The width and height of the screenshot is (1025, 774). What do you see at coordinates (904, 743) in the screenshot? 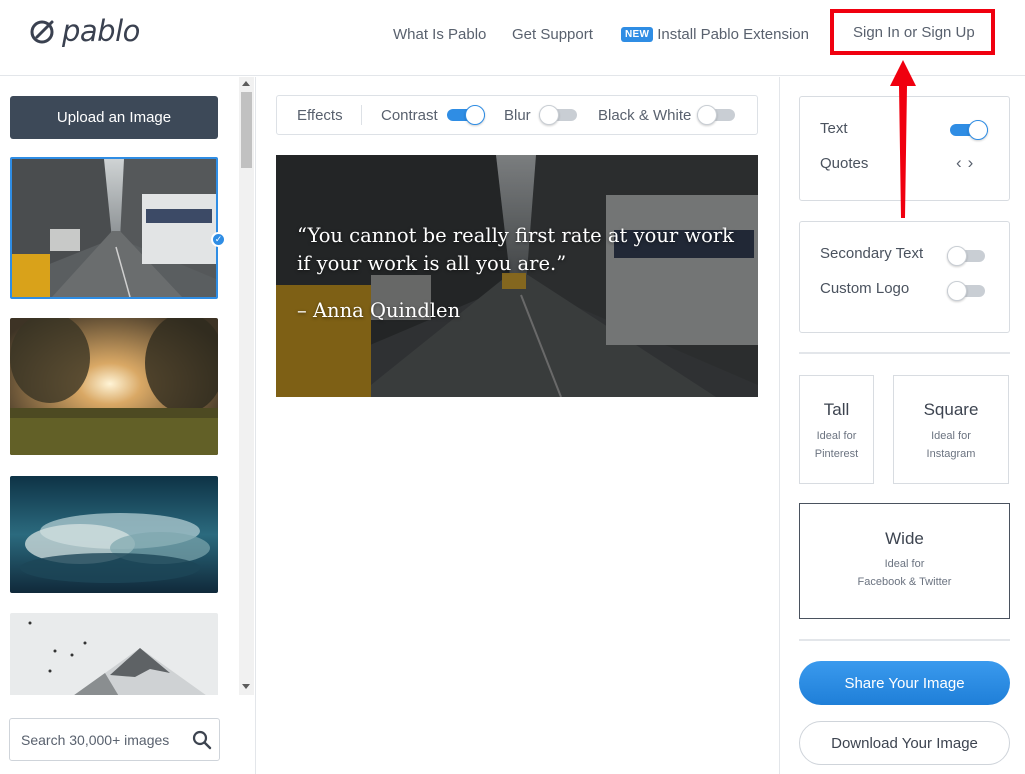
I see `download-image-button: Download Your Image` at bounding box center [904, 743].